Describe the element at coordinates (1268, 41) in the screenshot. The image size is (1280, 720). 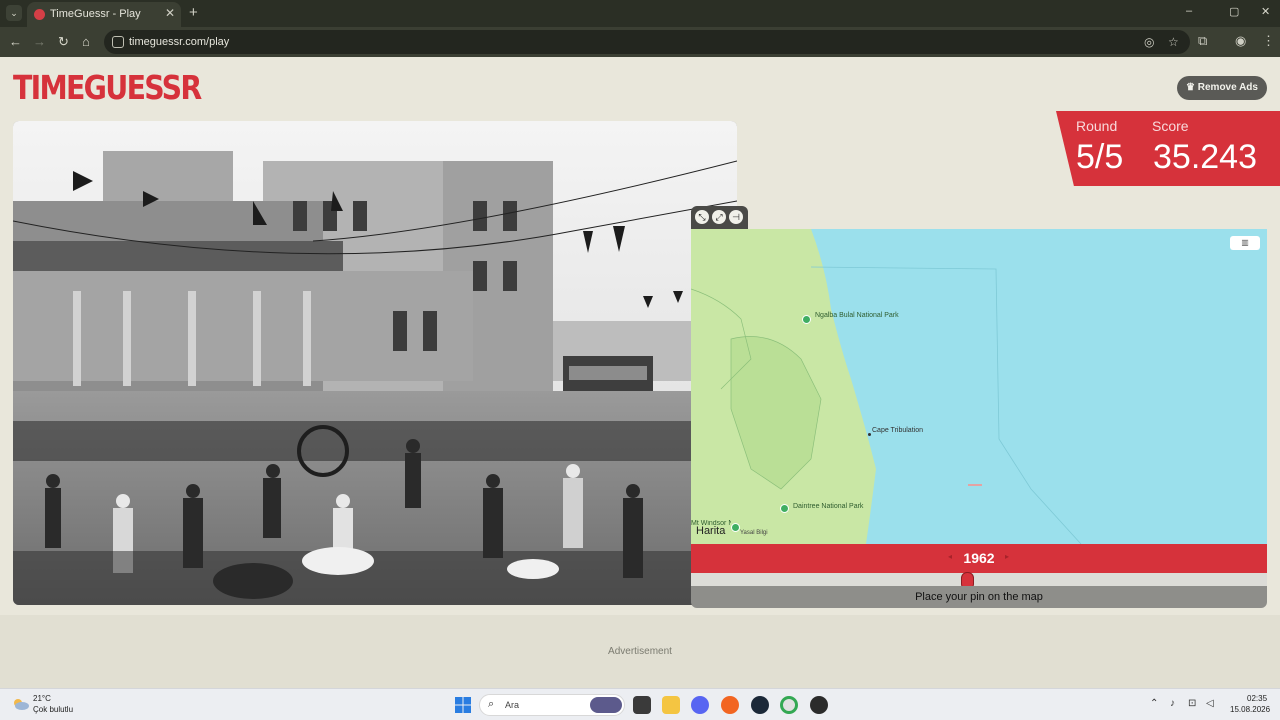
I see `menu-kebab-icon: ⋮` at that location.